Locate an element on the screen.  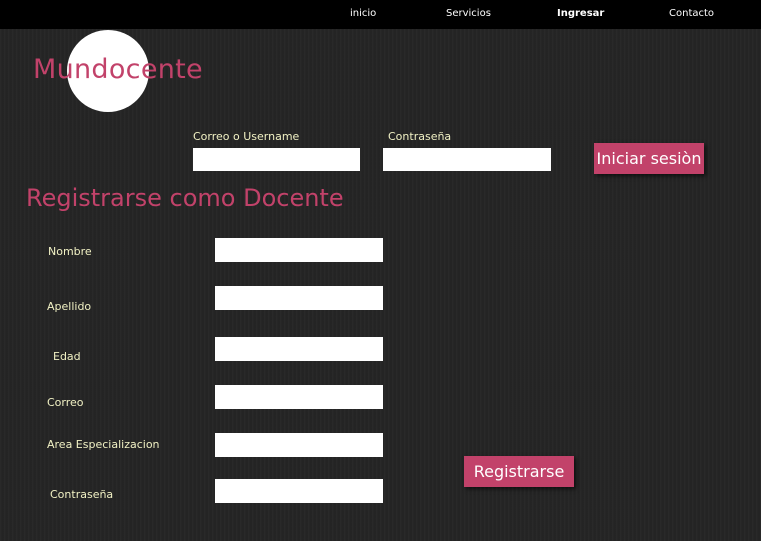
login-user-input is located at coordinates (276, 159).